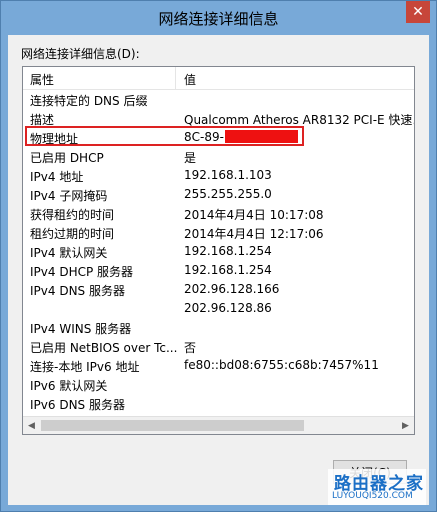 This screenshot has height=512, width=437. Describe the element at coordinates (72, 234) in the screenshot. I see `property-name: 租约过期的时间` at that location.